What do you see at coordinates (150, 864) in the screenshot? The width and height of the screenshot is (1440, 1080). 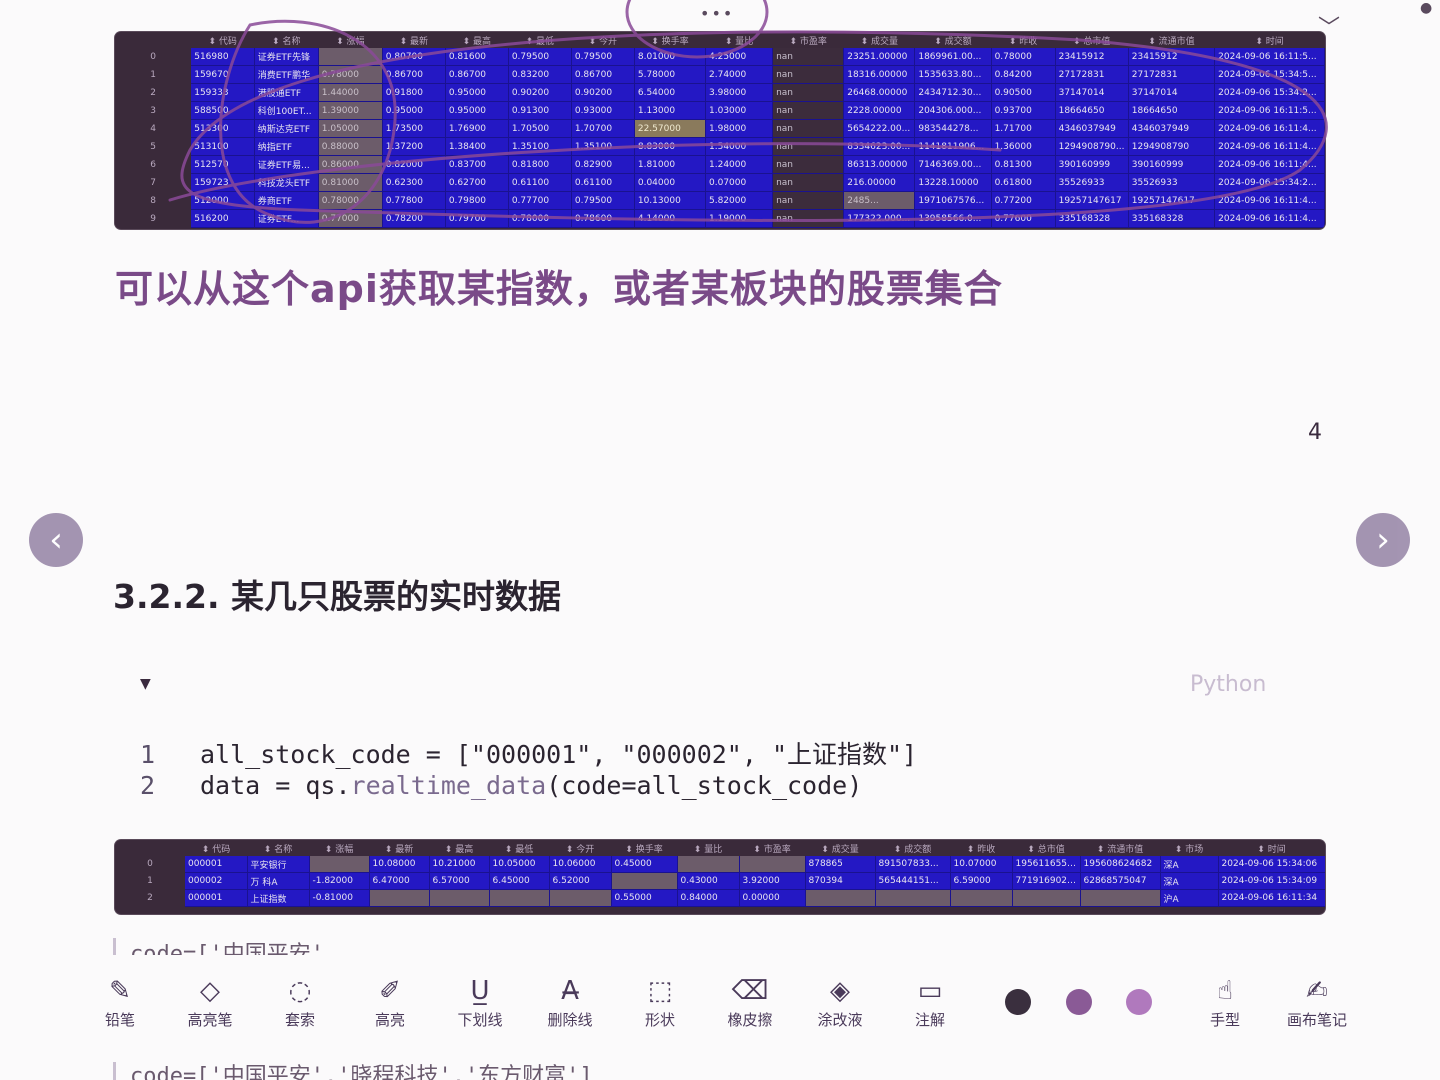 I see `row-index: 0` at bounding box center [150, 864].